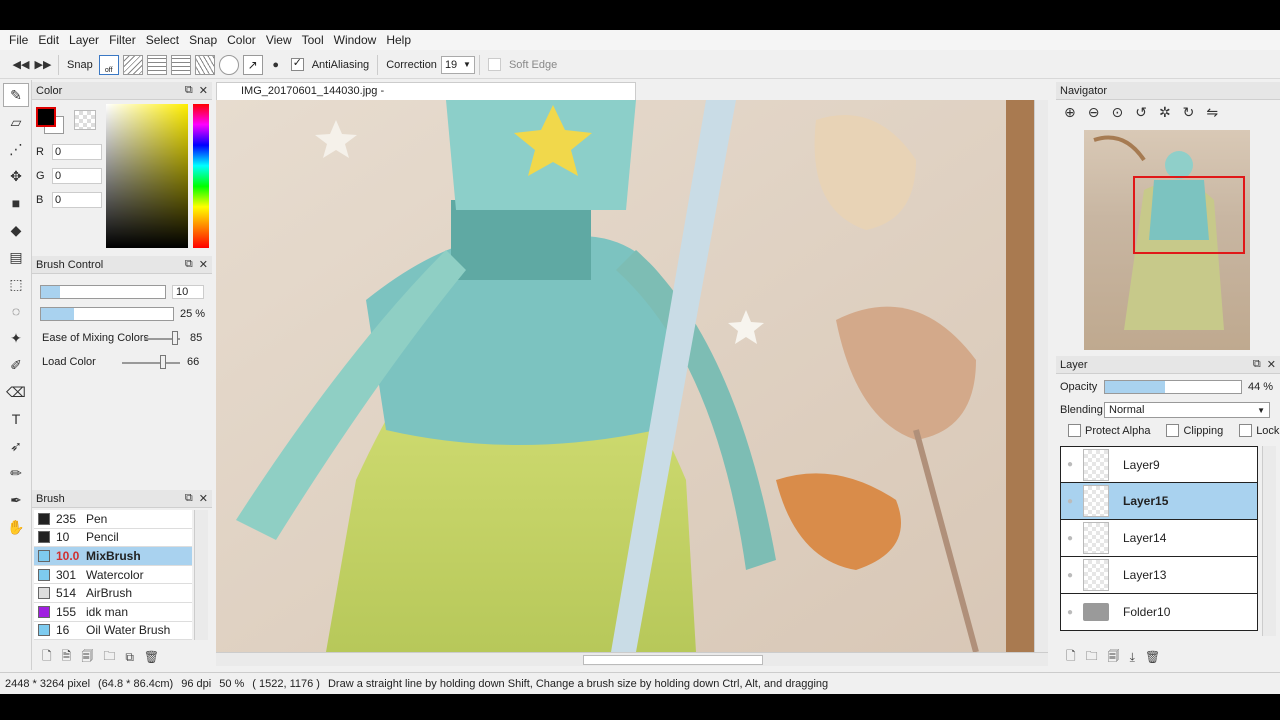 Image resolution: width=1280 pixels, height=720 pixels. What do you see at coordinates (241, 40) in the screenshot?
I see `menu-color: Color` at bounding box center [241, 40].